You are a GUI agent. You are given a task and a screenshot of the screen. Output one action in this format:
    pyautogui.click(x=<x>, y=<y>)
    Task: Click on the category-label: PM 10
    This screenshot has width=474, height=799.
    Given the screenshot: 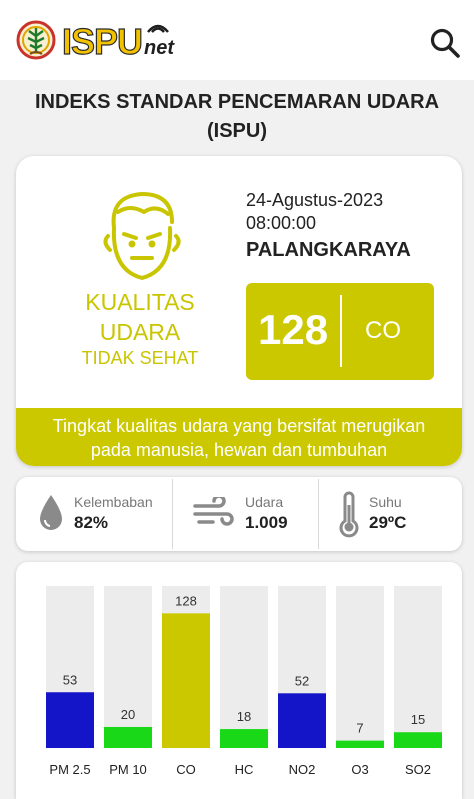 What is the action you would take?
    pyautogui.click(x=128, y=769)
    